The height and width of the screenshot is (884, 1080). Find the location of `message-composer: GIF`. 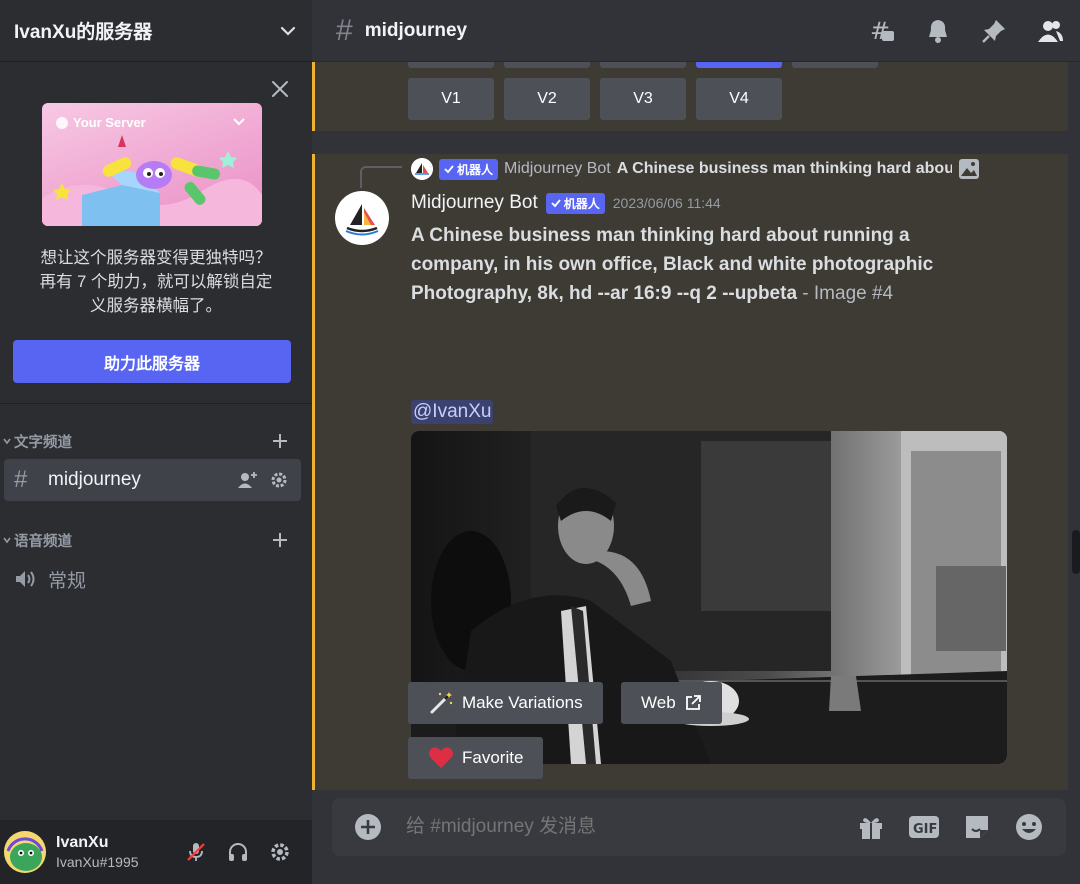

message-composer: GIF is located at coordinates (699, 827).